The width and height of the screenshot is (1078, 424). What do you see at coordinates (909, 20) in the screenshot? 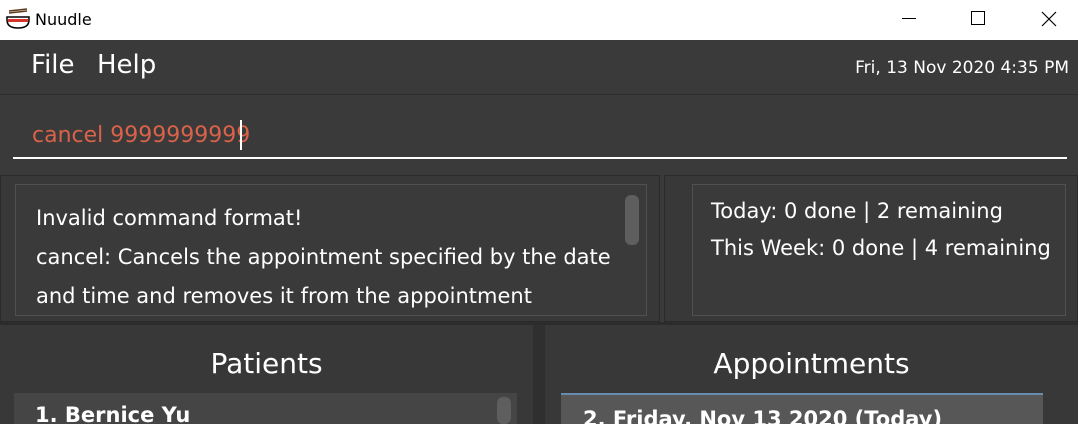
I see `minimize-button` at bounding box center [909, 20].